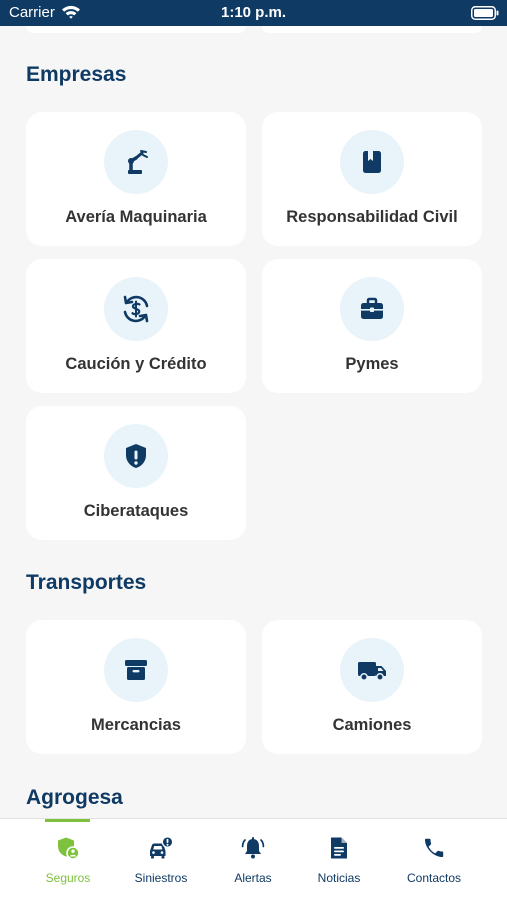 The height and width of the screenshot is (900, 507). What do you see at coordinates (136, 326) in the screenshot?
I see `card-caucion-credito: Caución y Crédito` at bounding box center [136, 326].